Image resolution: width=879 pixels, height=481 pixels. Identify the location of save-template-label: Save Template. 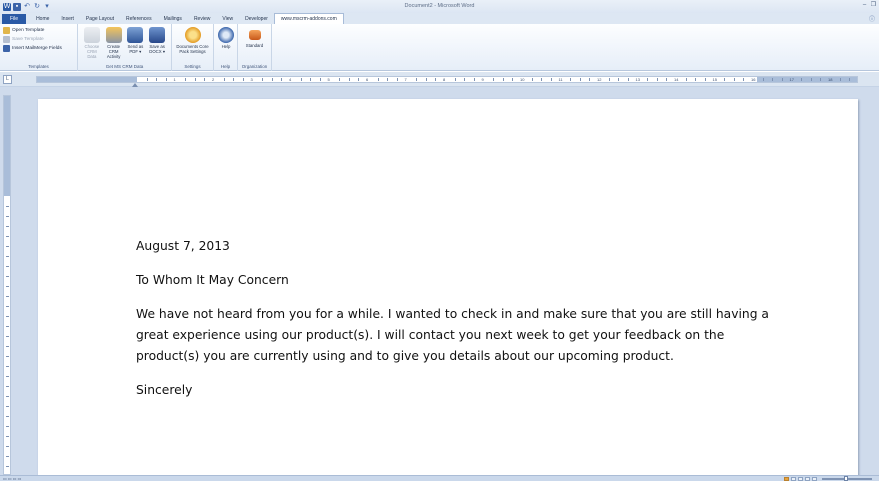
(28, 39).